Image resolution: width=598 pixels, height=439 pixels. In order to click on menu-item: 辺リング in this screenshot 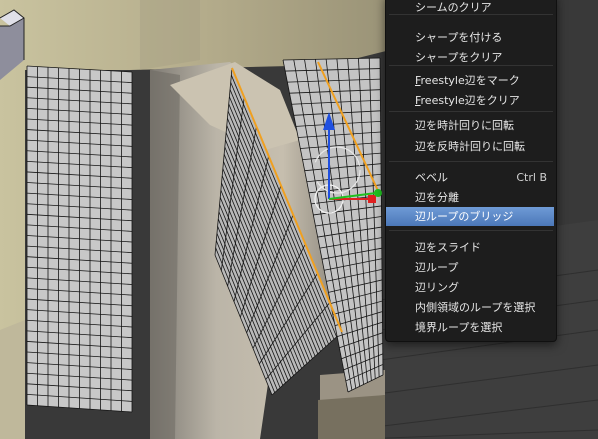, I will do `click(470, 287)`.